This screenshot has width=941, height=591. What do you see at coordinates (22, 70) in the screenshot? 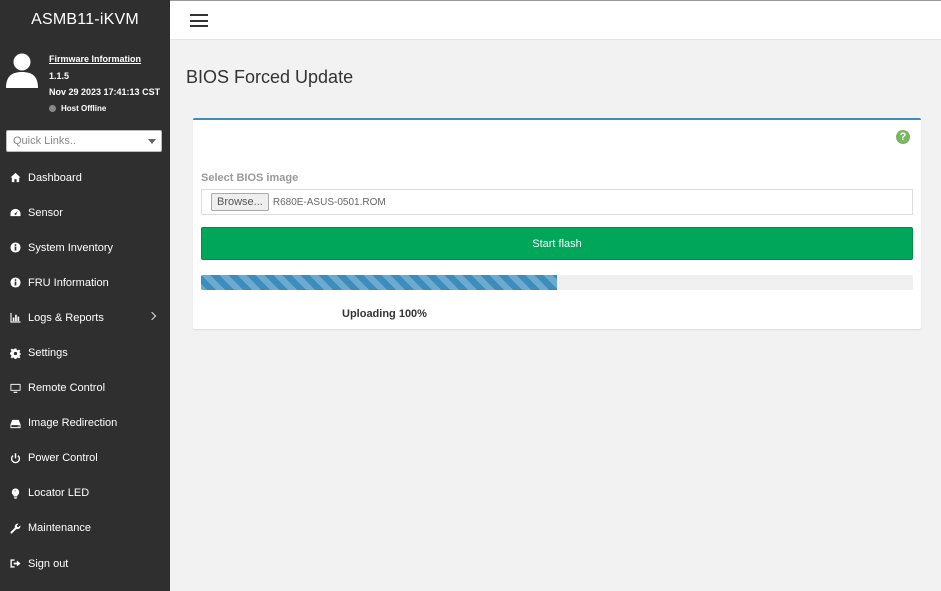
I see `user-avatar-icon` at bounding box center [22, 70].